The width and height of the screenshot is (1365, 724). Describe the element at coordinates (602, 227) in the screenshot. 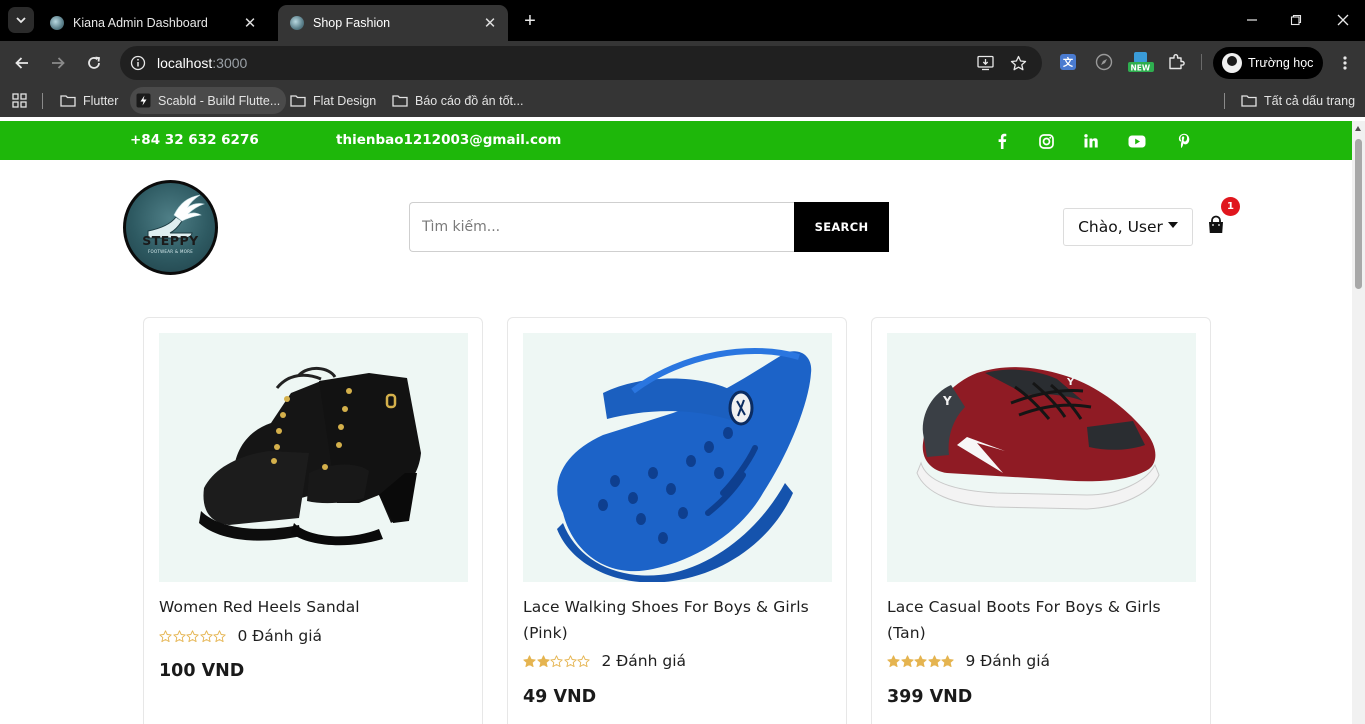

I see `search-input` at that location.